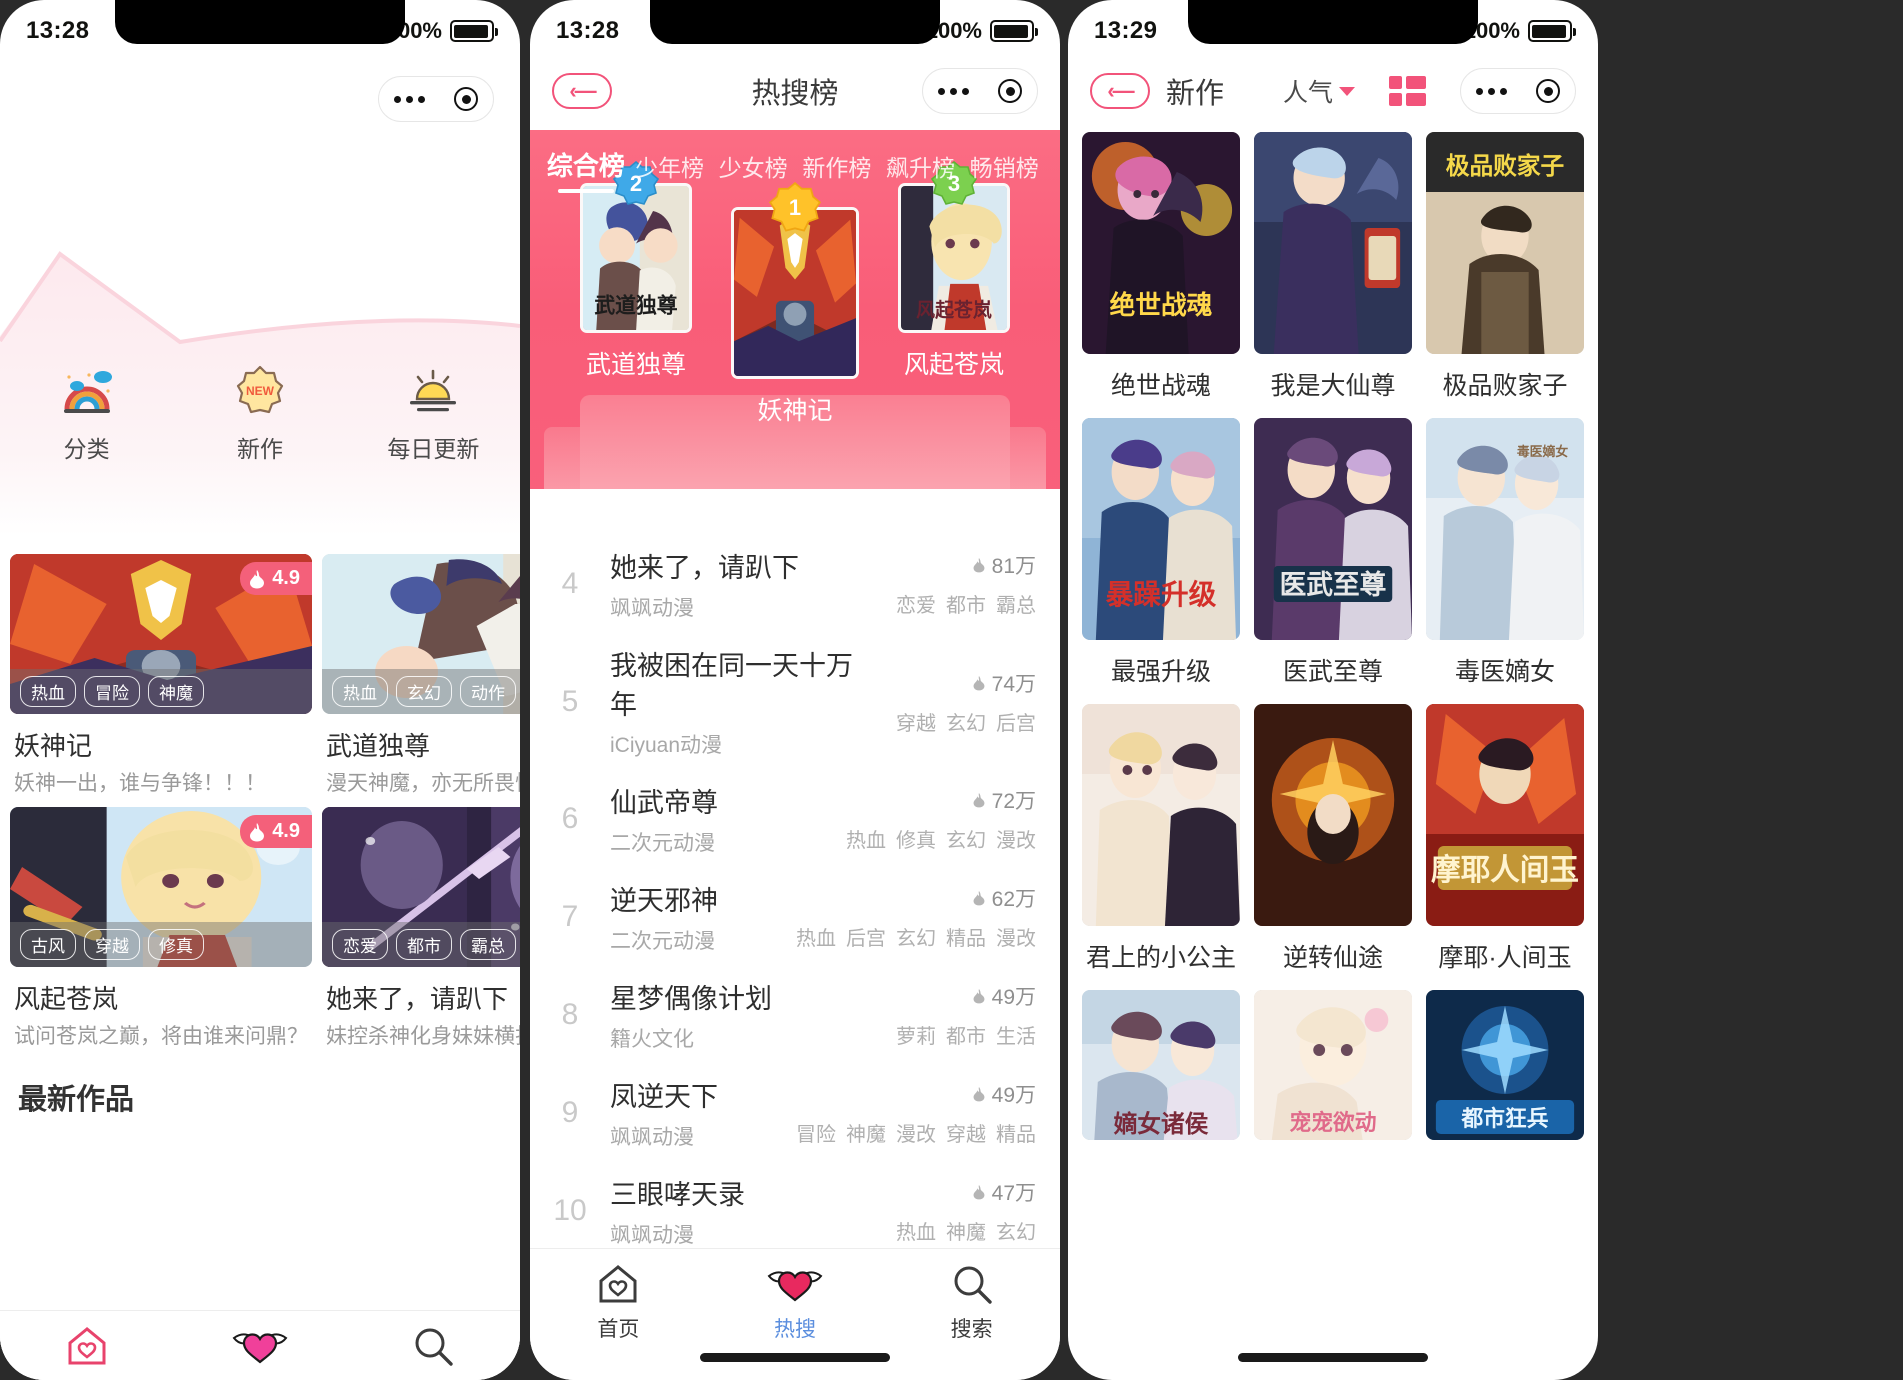 The height and width of the screenshot is (1380, 1903). Describe the element at coordinates (795, 1113) in the screenshot. I see `list-item: 9 凤逆天下 飒飒动漫 49万 冒险 神魔 漫改 穿越 精品` at that location.